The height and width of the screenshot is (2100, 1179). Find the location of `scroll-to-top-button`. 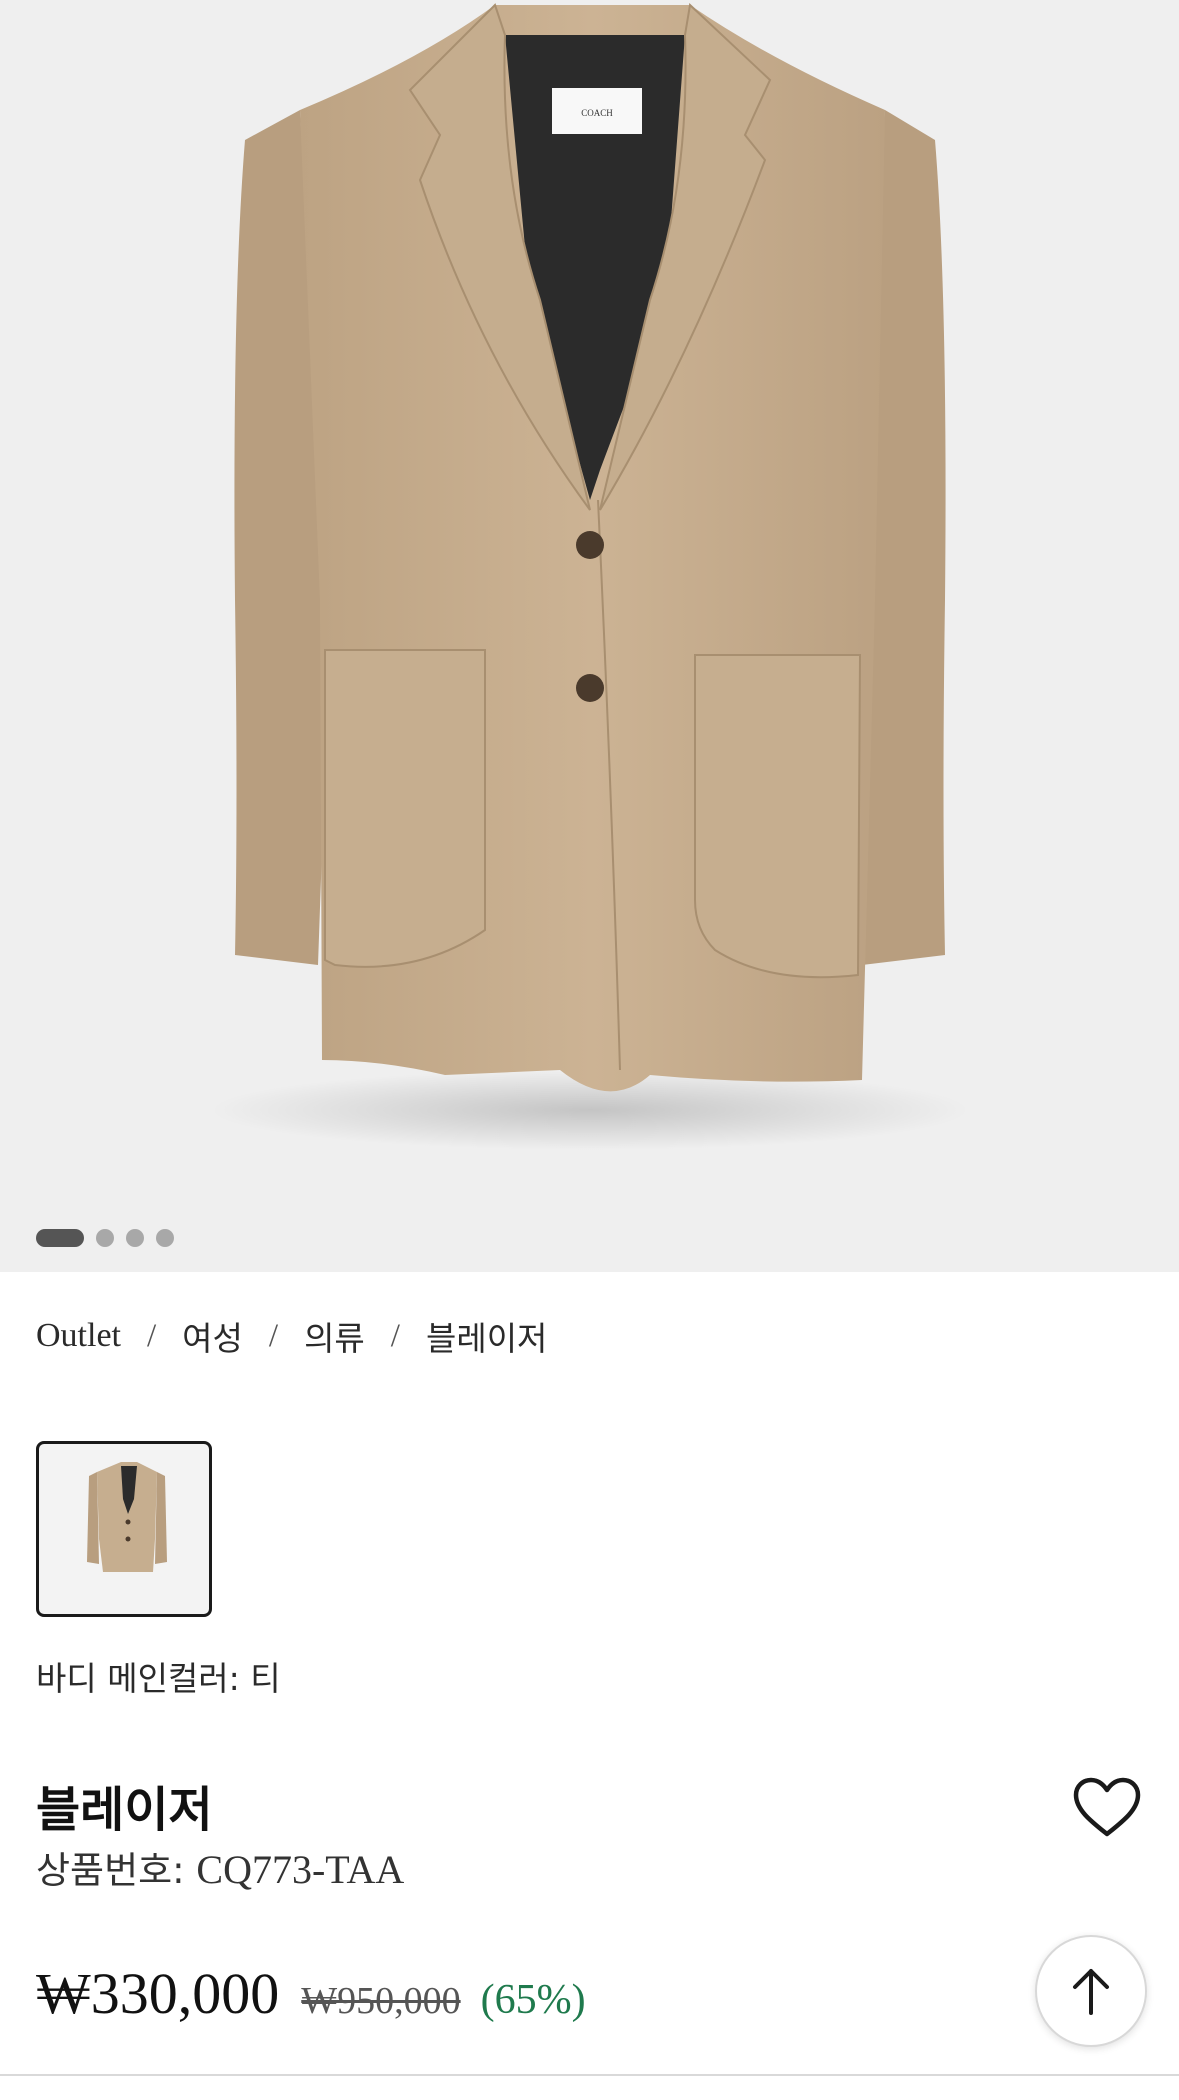

scroll-to-top-button is located at coordinates (1091, 1991).